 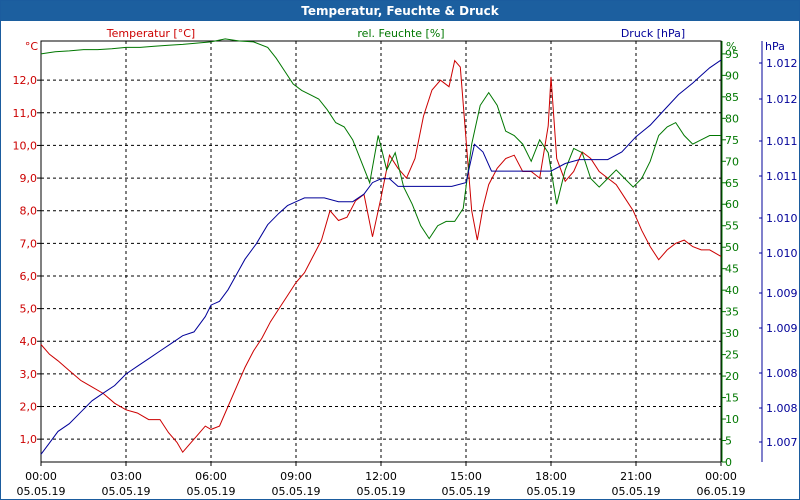 What do you see at coordinates (29, 341) in the screenshot?
I see `temperature-tick-label: 4,0` at bounding box center [29, 341].